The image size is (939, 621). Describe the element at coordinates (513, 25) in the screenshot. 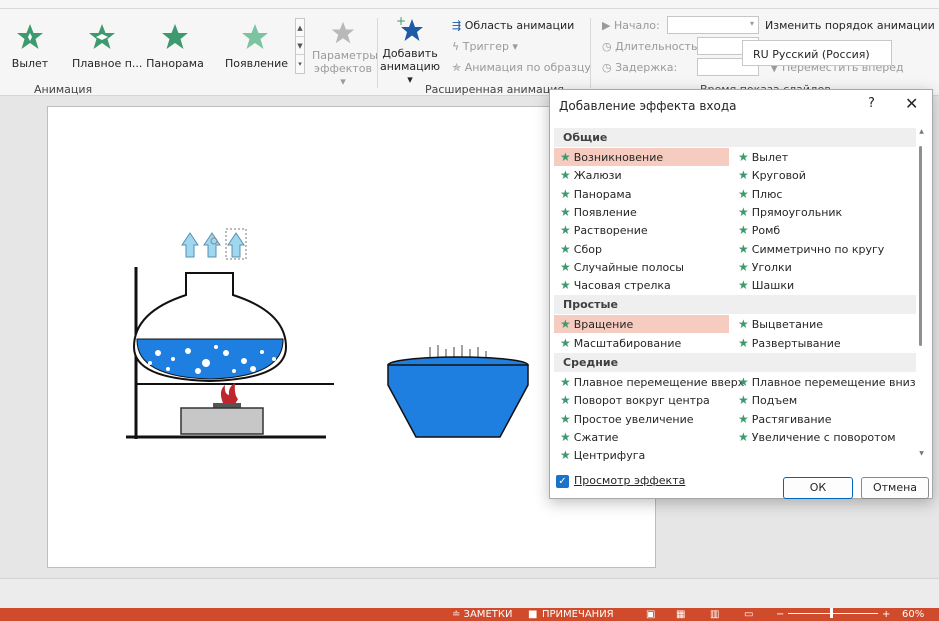

I see `animation-pane-button: ⇶ Область анимации` at that location.